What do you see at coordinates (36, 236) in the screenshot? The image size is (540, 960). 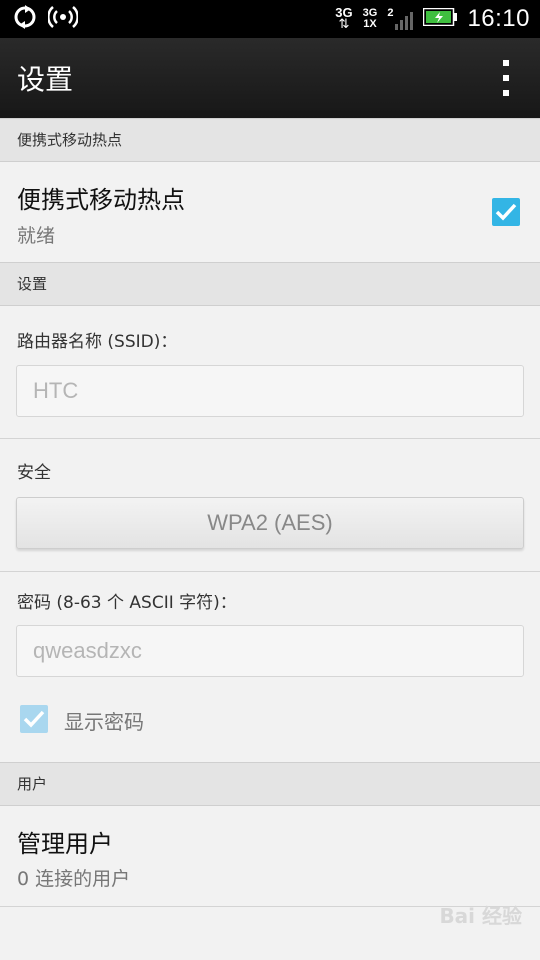 I see `hotspot-status: 就绪` at bounding box center [36, 236].